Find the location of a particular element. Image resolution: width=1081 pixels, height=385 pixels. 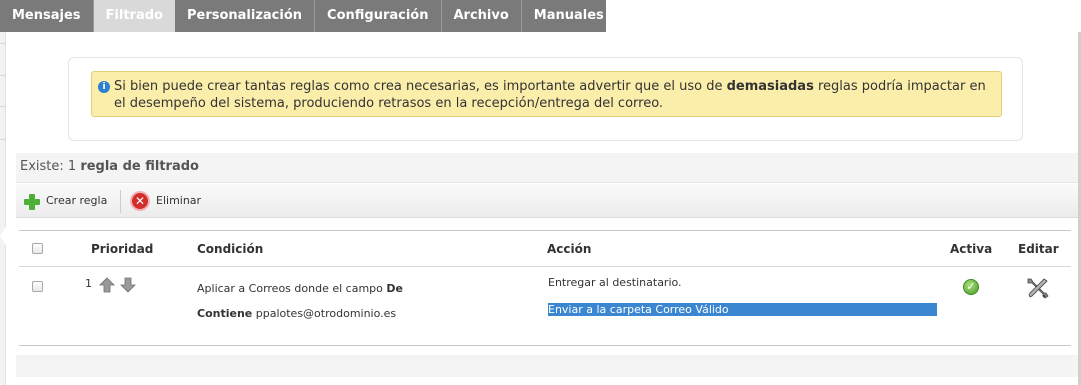

row-checkbox is located at coordinates (37, 286).